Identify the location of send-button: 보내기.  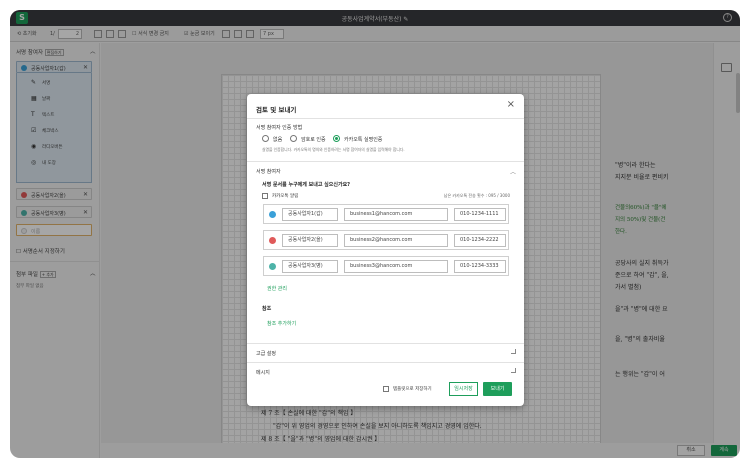
(497, 389).